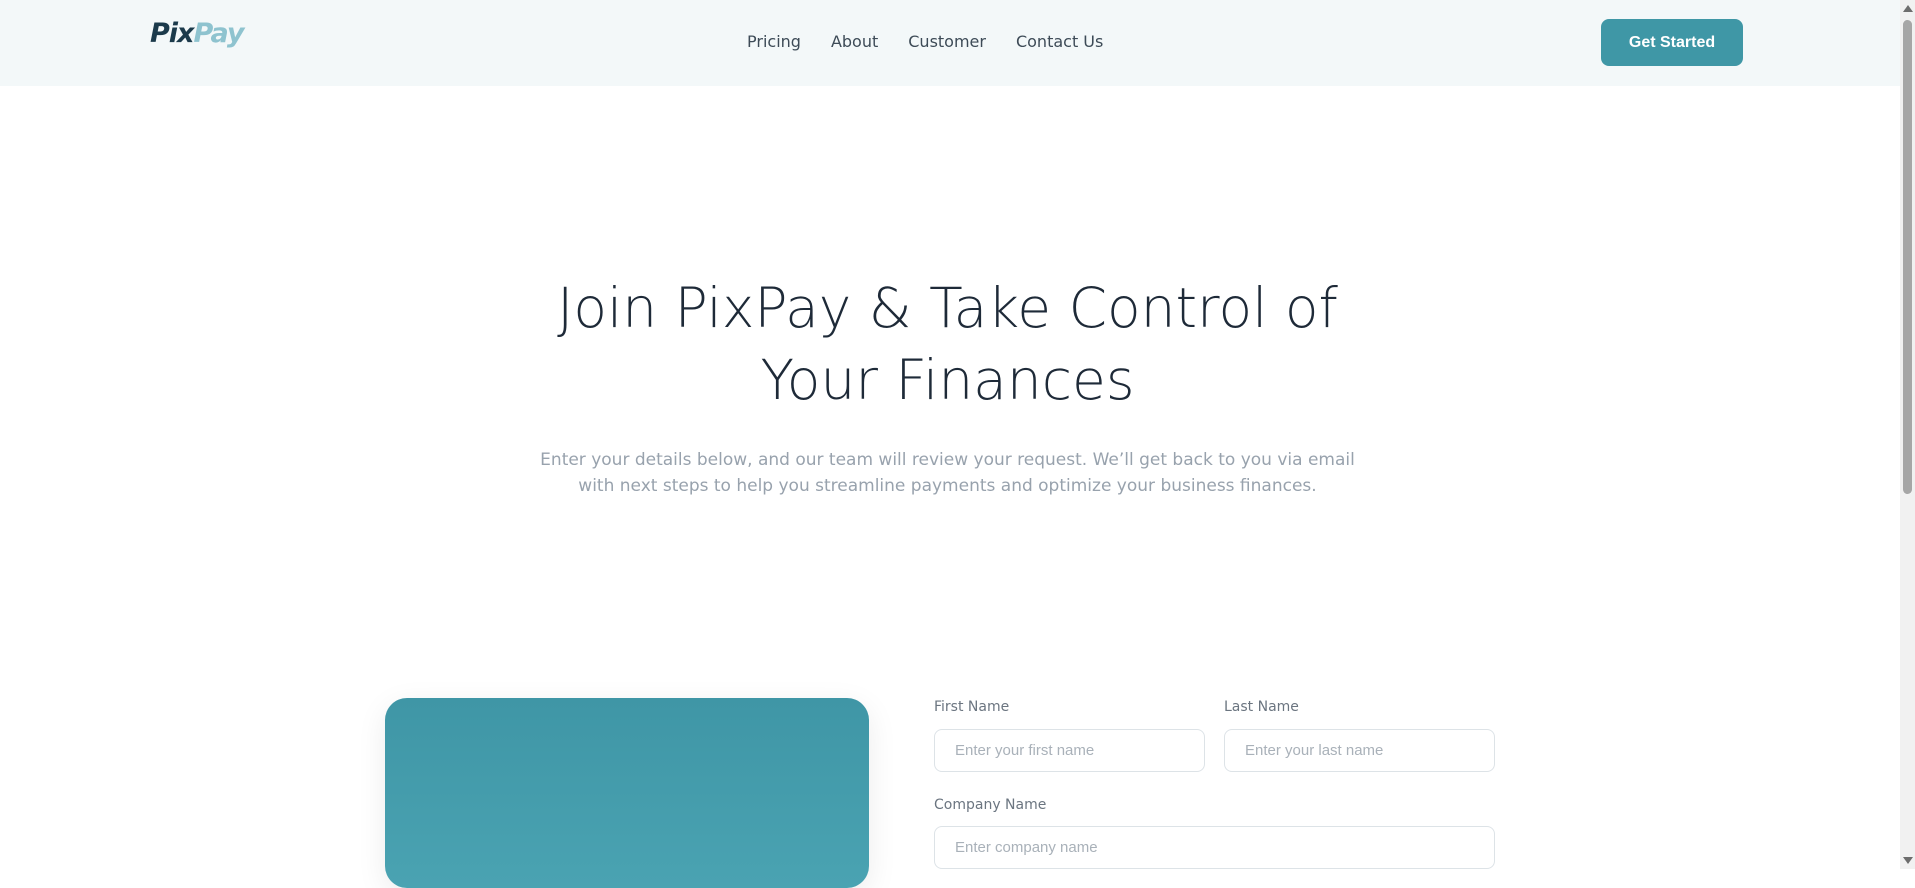 The image size is (1915, 888). Describe the element at coordinates (1908, 860) in the screenshot. I see `scroll-down-arrow-icon` at that location.